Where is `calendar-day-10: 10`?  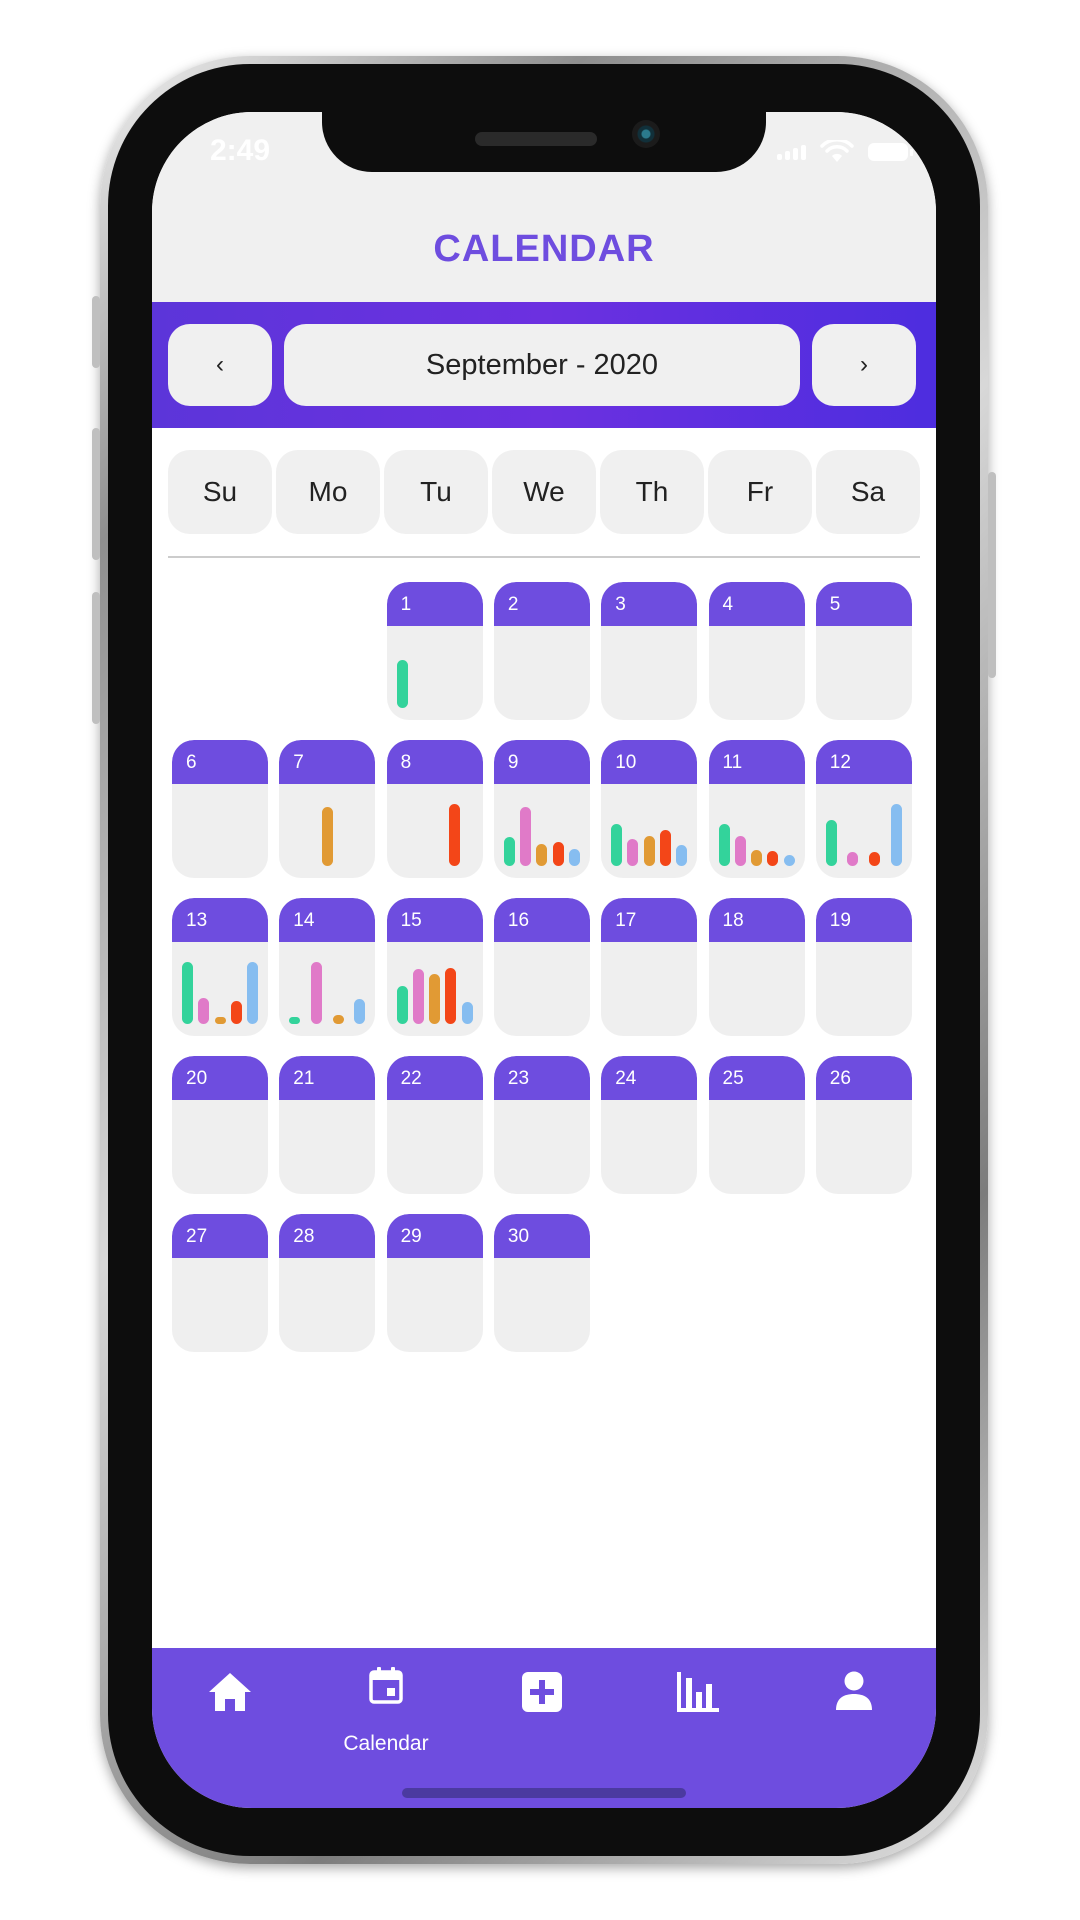
calendar-day-10: 10 is located at coordinates (649, 809).